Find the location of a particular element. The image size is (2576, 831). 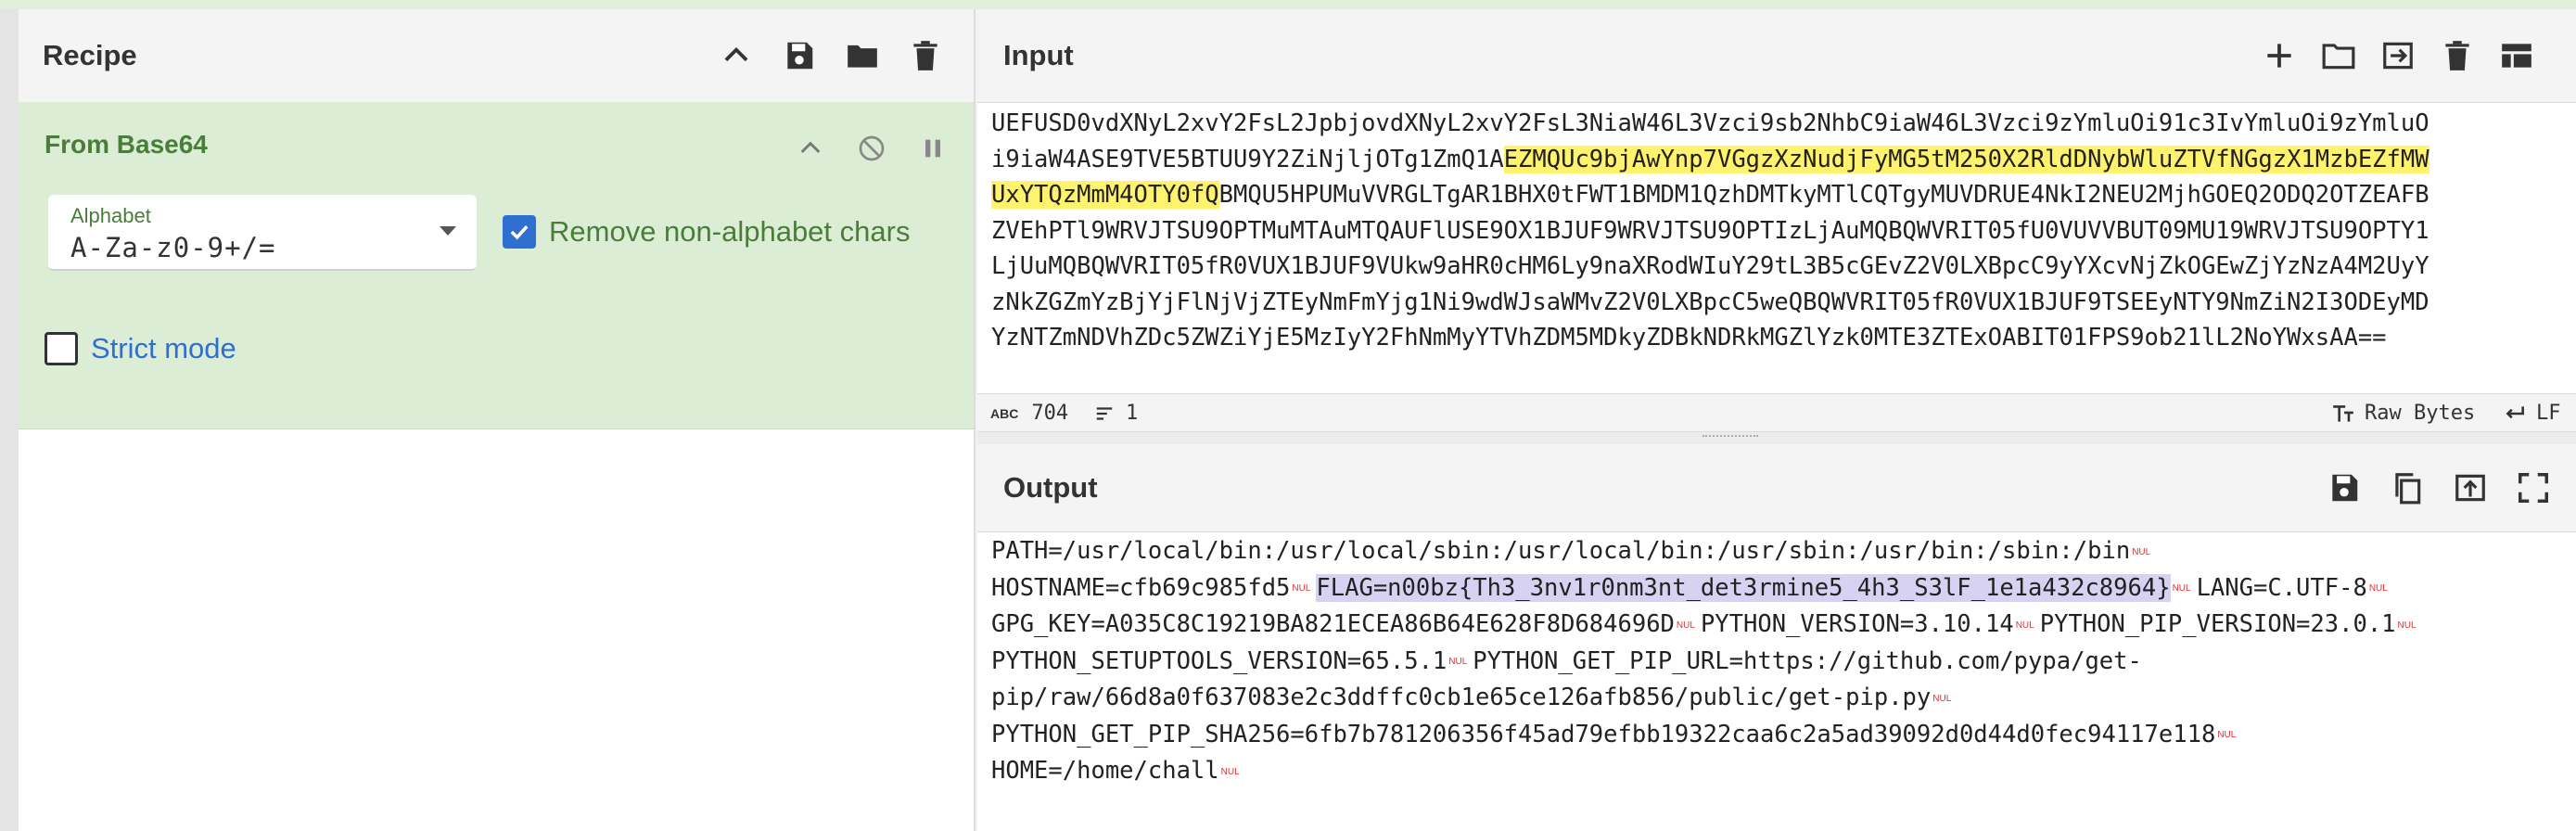

text-size-icon is located at coordinates (2343, 413).